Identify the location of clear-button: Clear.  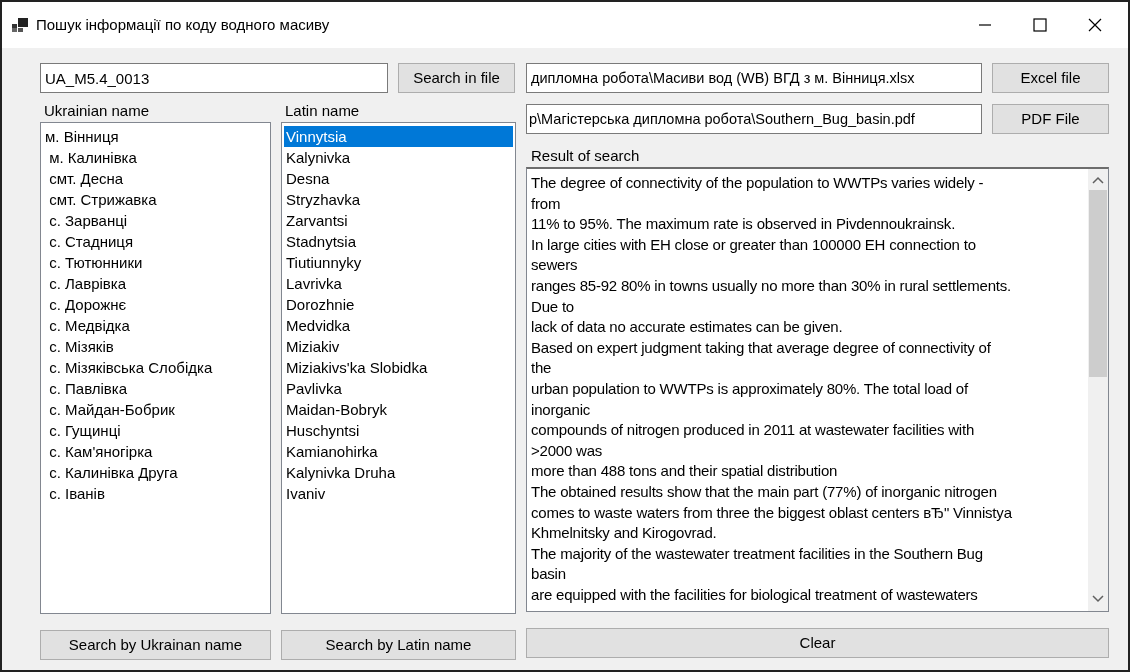
(817, 643).